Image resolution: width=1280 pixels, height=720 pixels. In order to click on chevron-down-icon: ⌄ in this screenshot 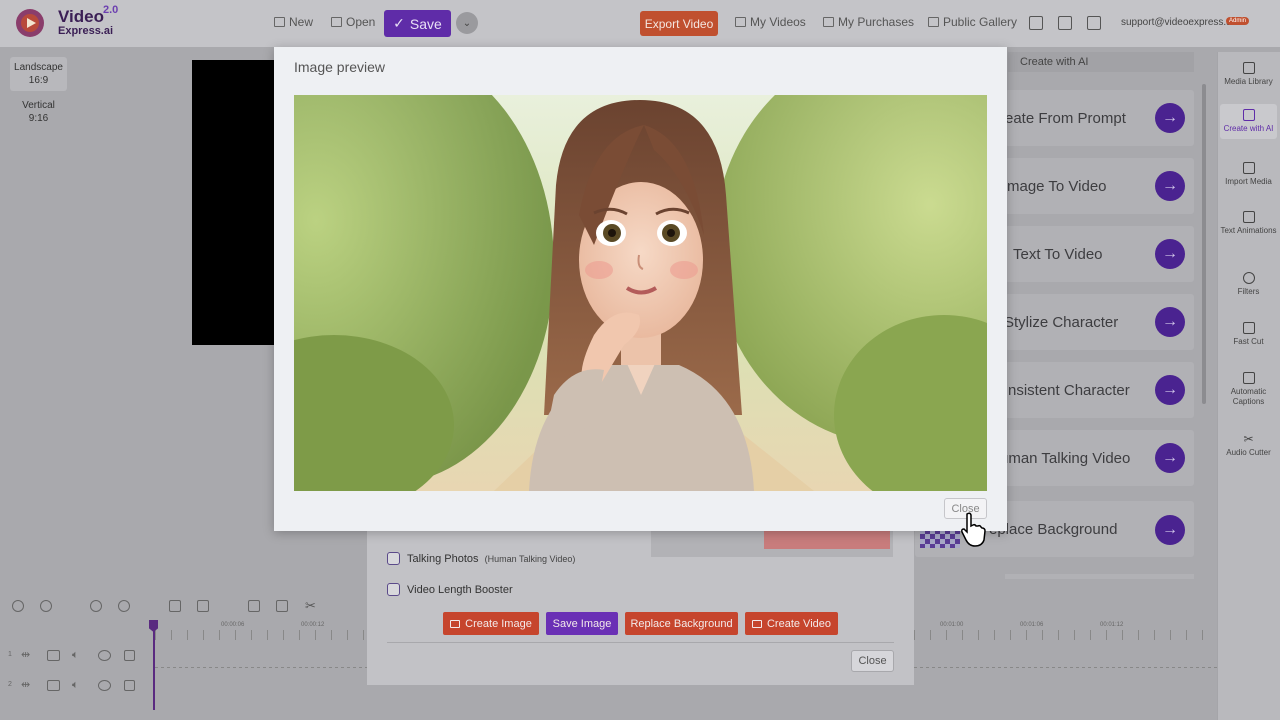, I will do `click(467, 23)`.